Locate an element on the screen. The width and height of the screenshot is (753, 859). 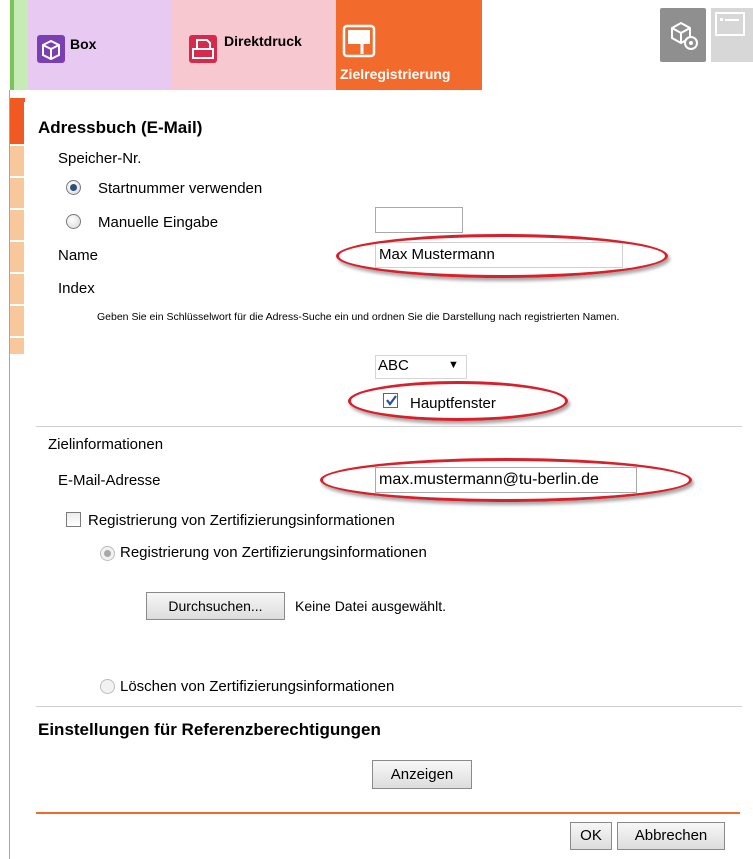
list-icon is located at coordinates (730, 24).